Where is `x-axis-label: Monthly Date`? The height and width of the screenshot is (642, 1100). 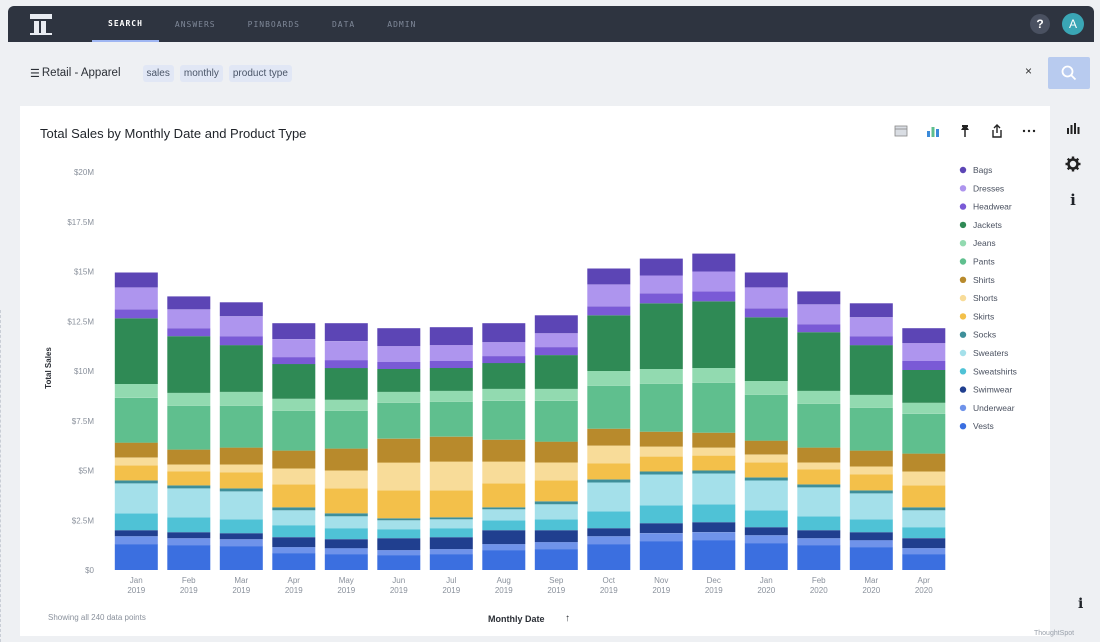 x-axis-label: Monthly Date is located at coordinates (516, 619).